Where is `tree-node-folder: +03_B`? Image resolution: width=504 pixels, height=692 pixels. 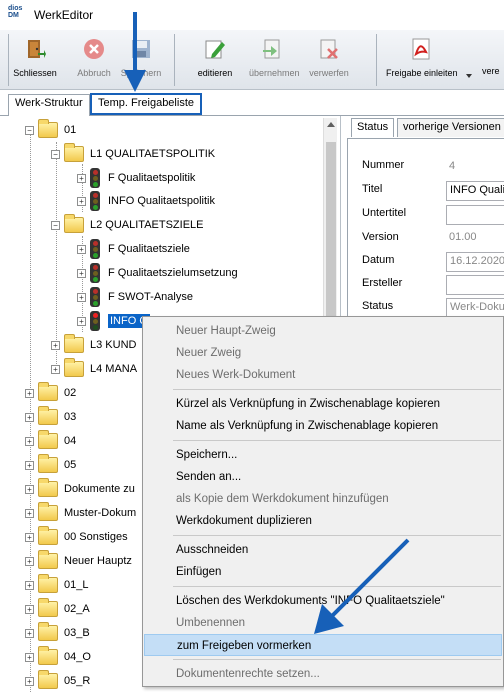
tree-node-folder: +03_B is located at coordinates (57, 633).